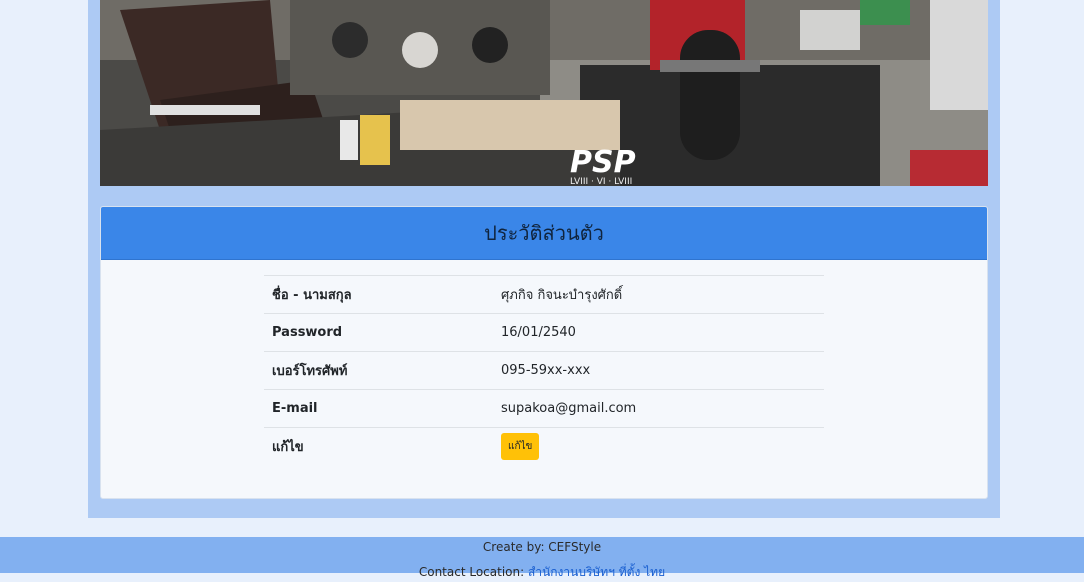 The image size is (1084, 582). Describe the element at coordinates (601, 181) in the screenshot. I see `banner-logo-subtext: LVIII · VI · LVIII` at that location.